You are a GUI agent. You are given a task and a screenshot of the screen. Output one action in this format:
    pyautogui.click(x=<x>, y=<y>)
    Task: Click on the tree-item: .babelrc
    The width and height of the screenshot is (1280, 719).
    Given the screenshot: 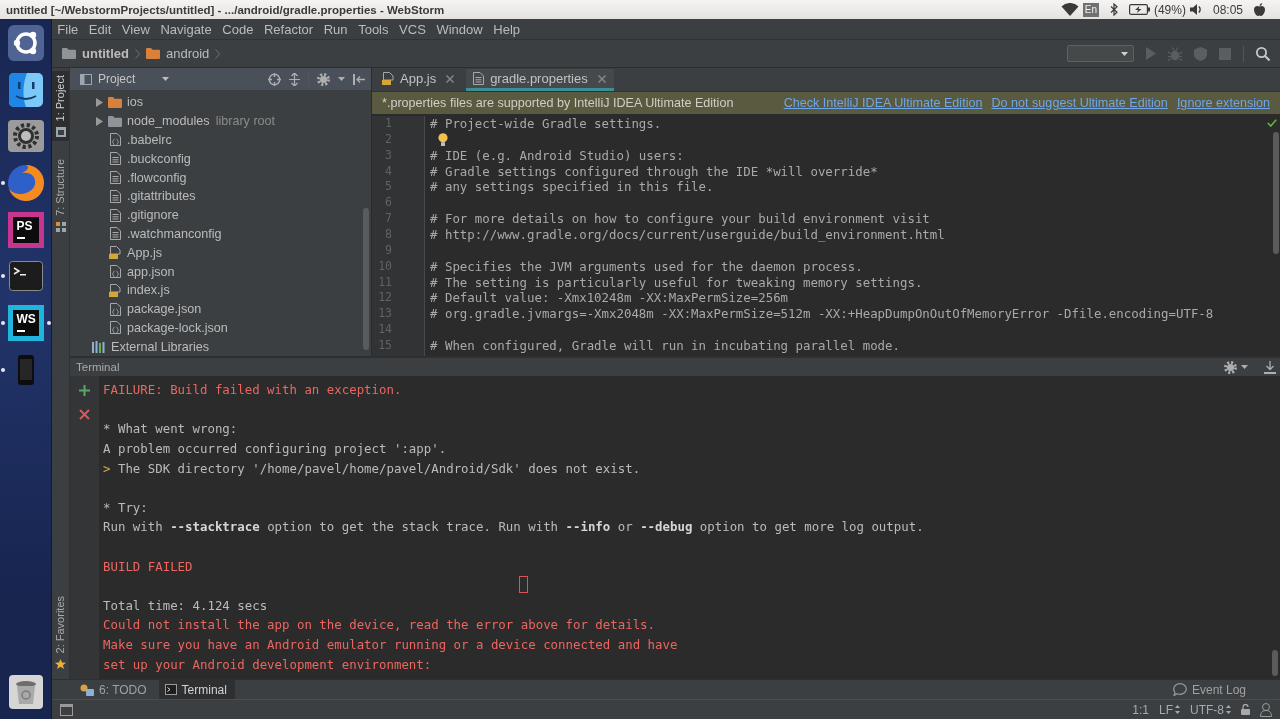 What is the action you would take?
    pyautogui.click(x=220, y=140)
    